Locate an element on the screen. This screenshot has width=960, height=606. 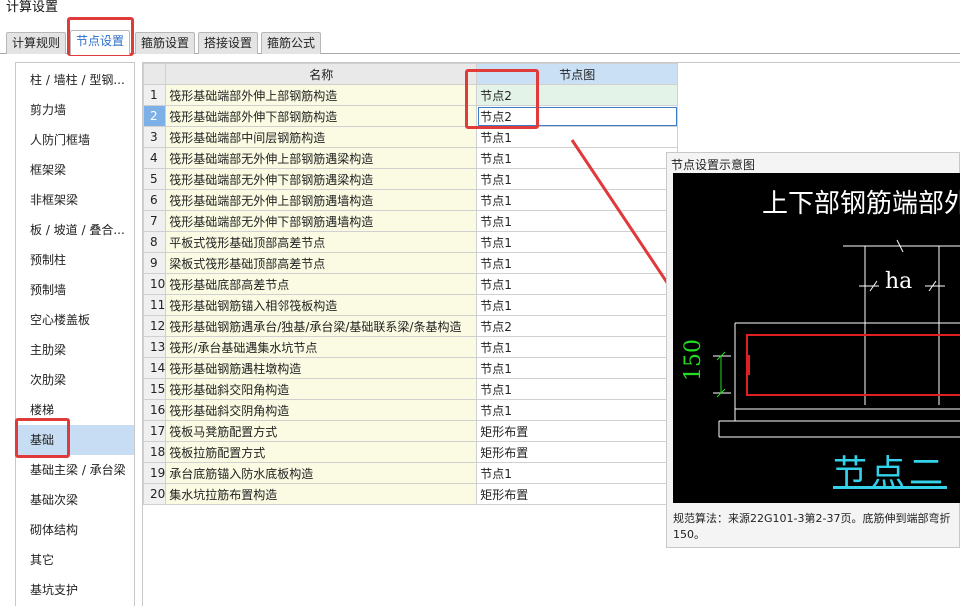
row-name: 筏形基础端部无外伸上部钢筋遇墙构造 is located at coordinates (321, 200).